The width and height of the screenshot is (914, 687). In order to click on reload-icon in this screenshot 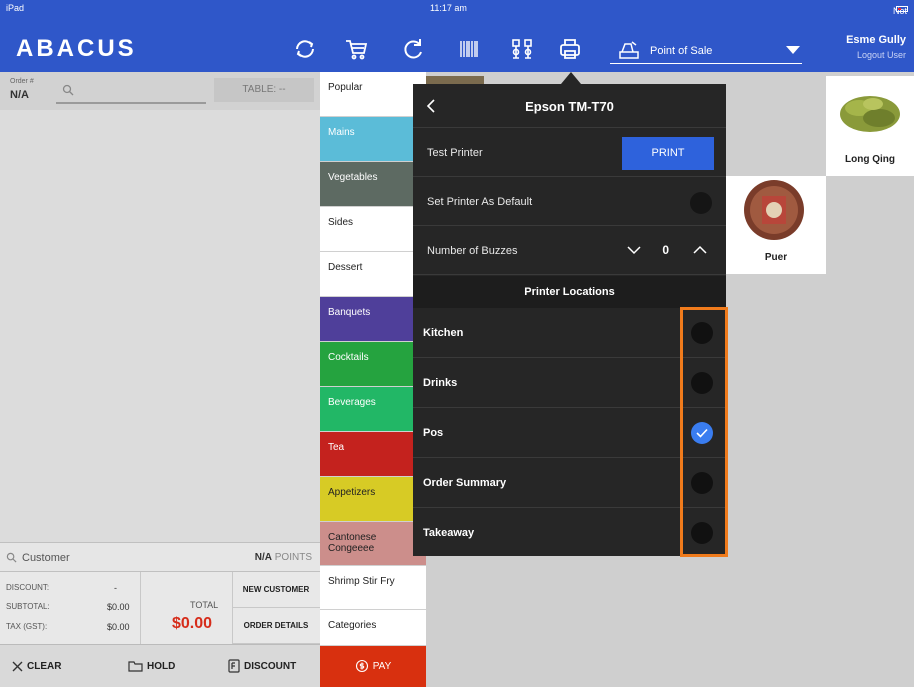, I will do `click(413, 49)`.